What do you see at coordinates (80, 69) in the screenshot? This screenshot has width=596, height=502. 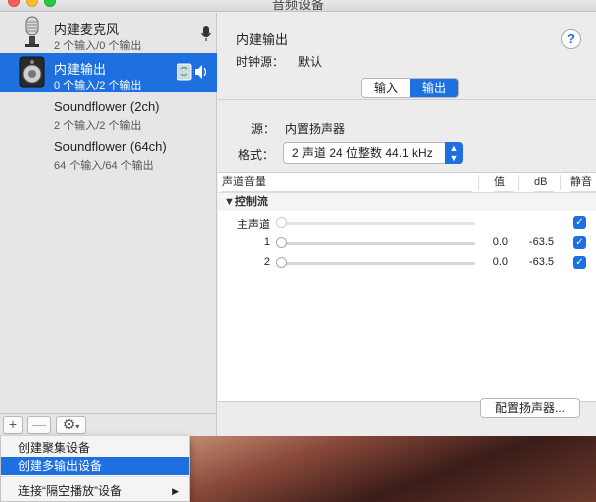 I see `device-name: 内建输出` at bounding box center [80, 69].